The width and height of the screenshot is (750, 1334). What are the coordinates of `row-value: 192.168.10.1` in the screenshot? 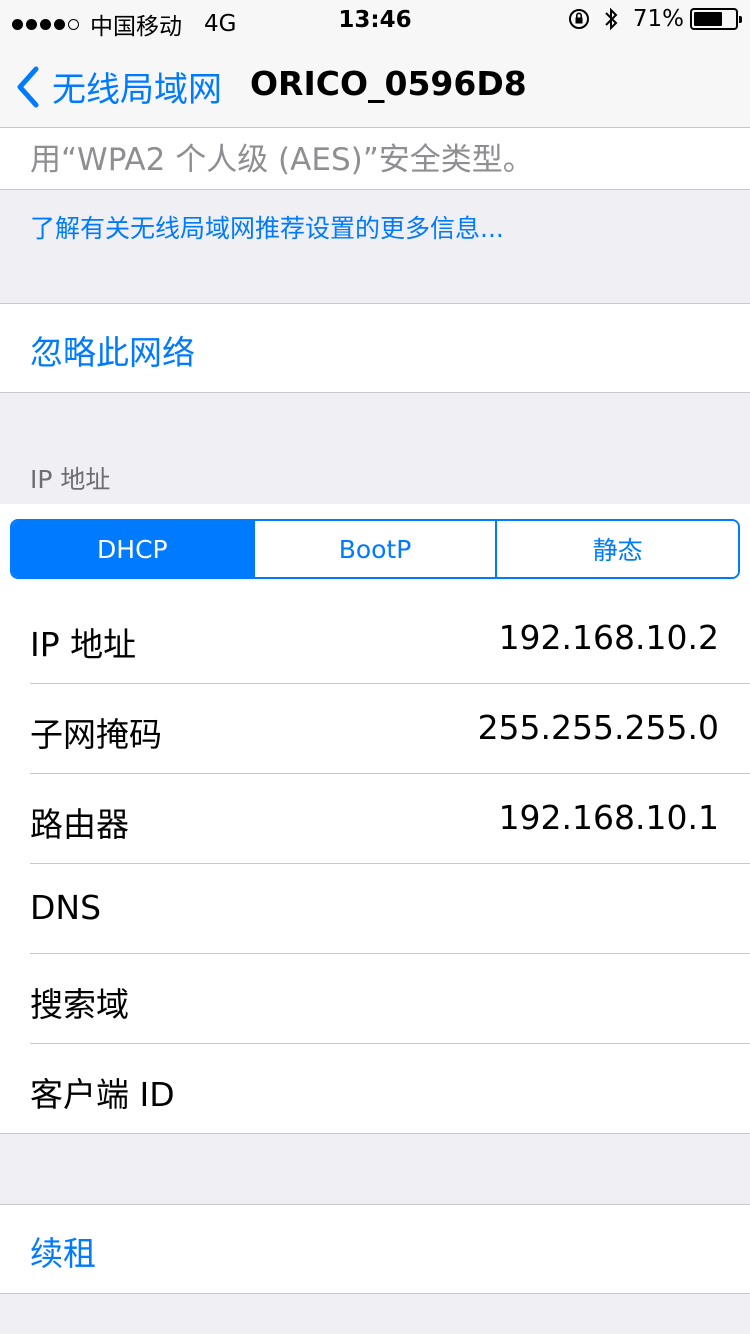 It's located at (608, 817).